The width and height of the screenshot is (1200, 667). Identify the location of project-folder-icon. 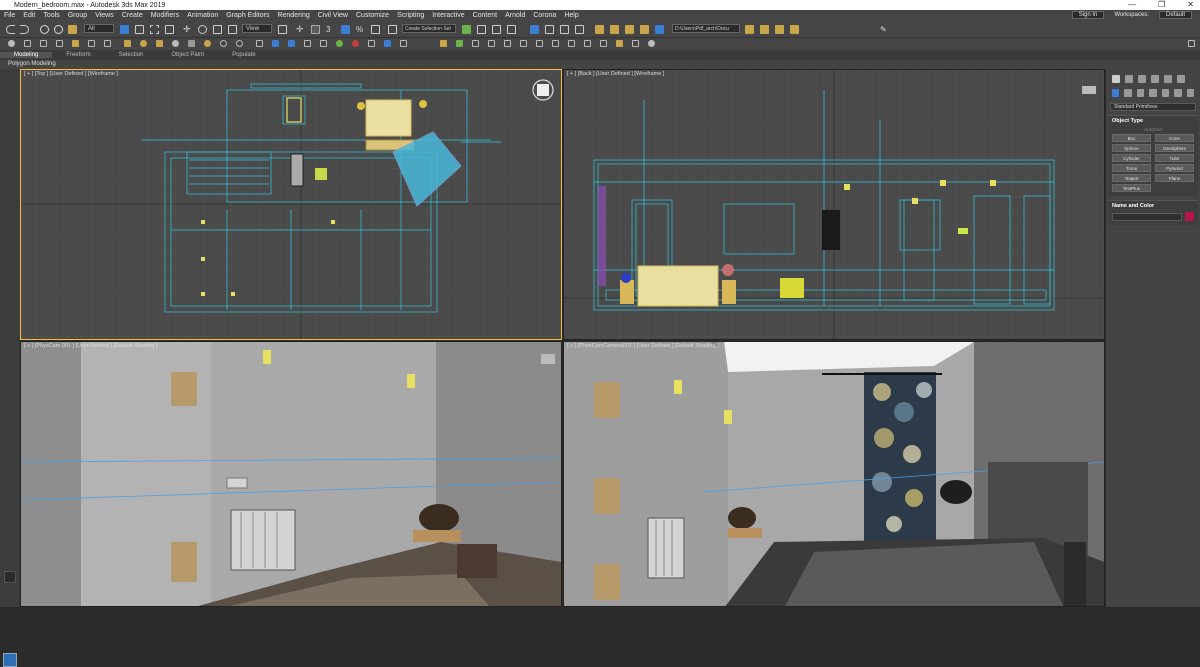
(749, 29).